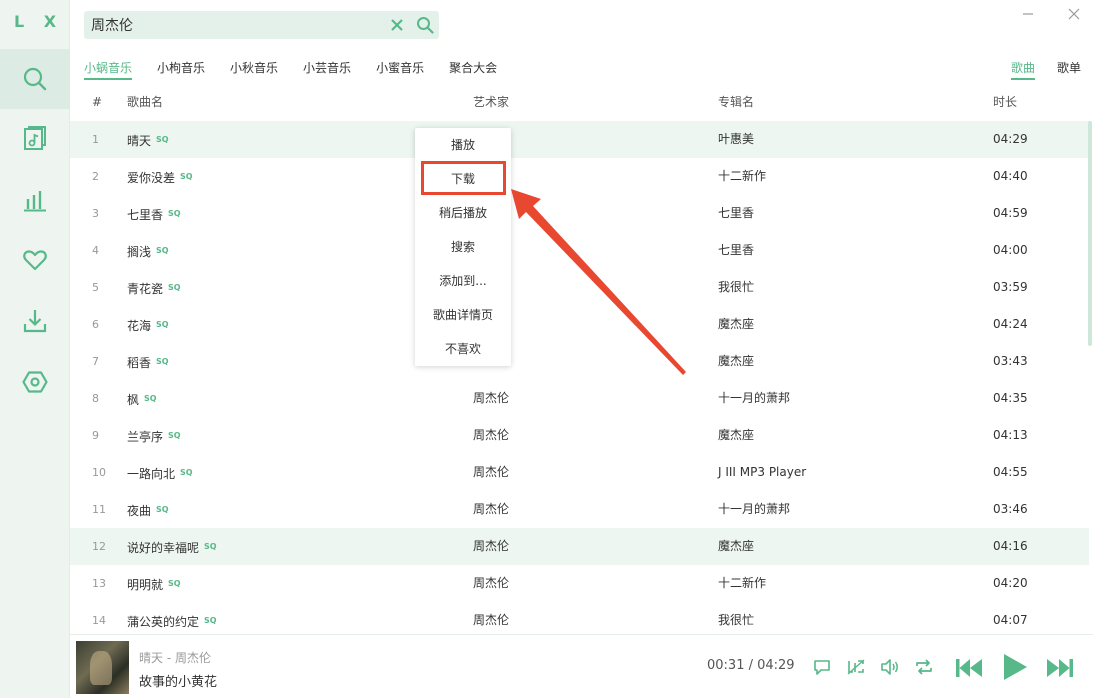 Image resolution: width=1093 pixels, height=698 pixels. What do you see at coordinates (1090, 233) in the screenshot?
I see `scrollbar` at bounding box center [1090, 233].